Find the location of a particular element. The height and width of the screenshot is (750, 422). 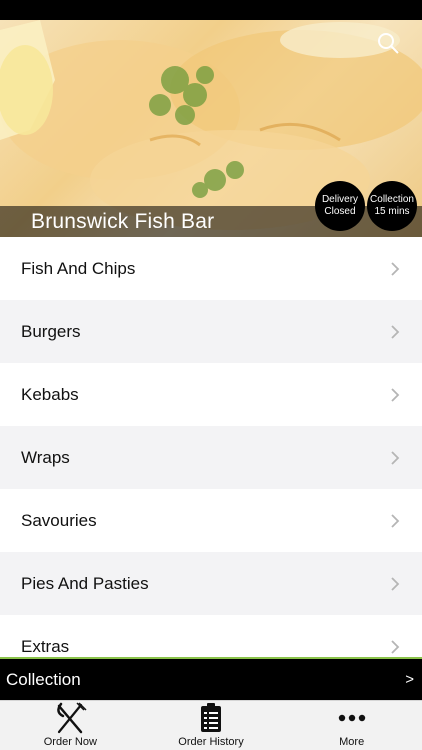

category-fish-and-chips: Fish And Chips is located at coordinates (211, 268).